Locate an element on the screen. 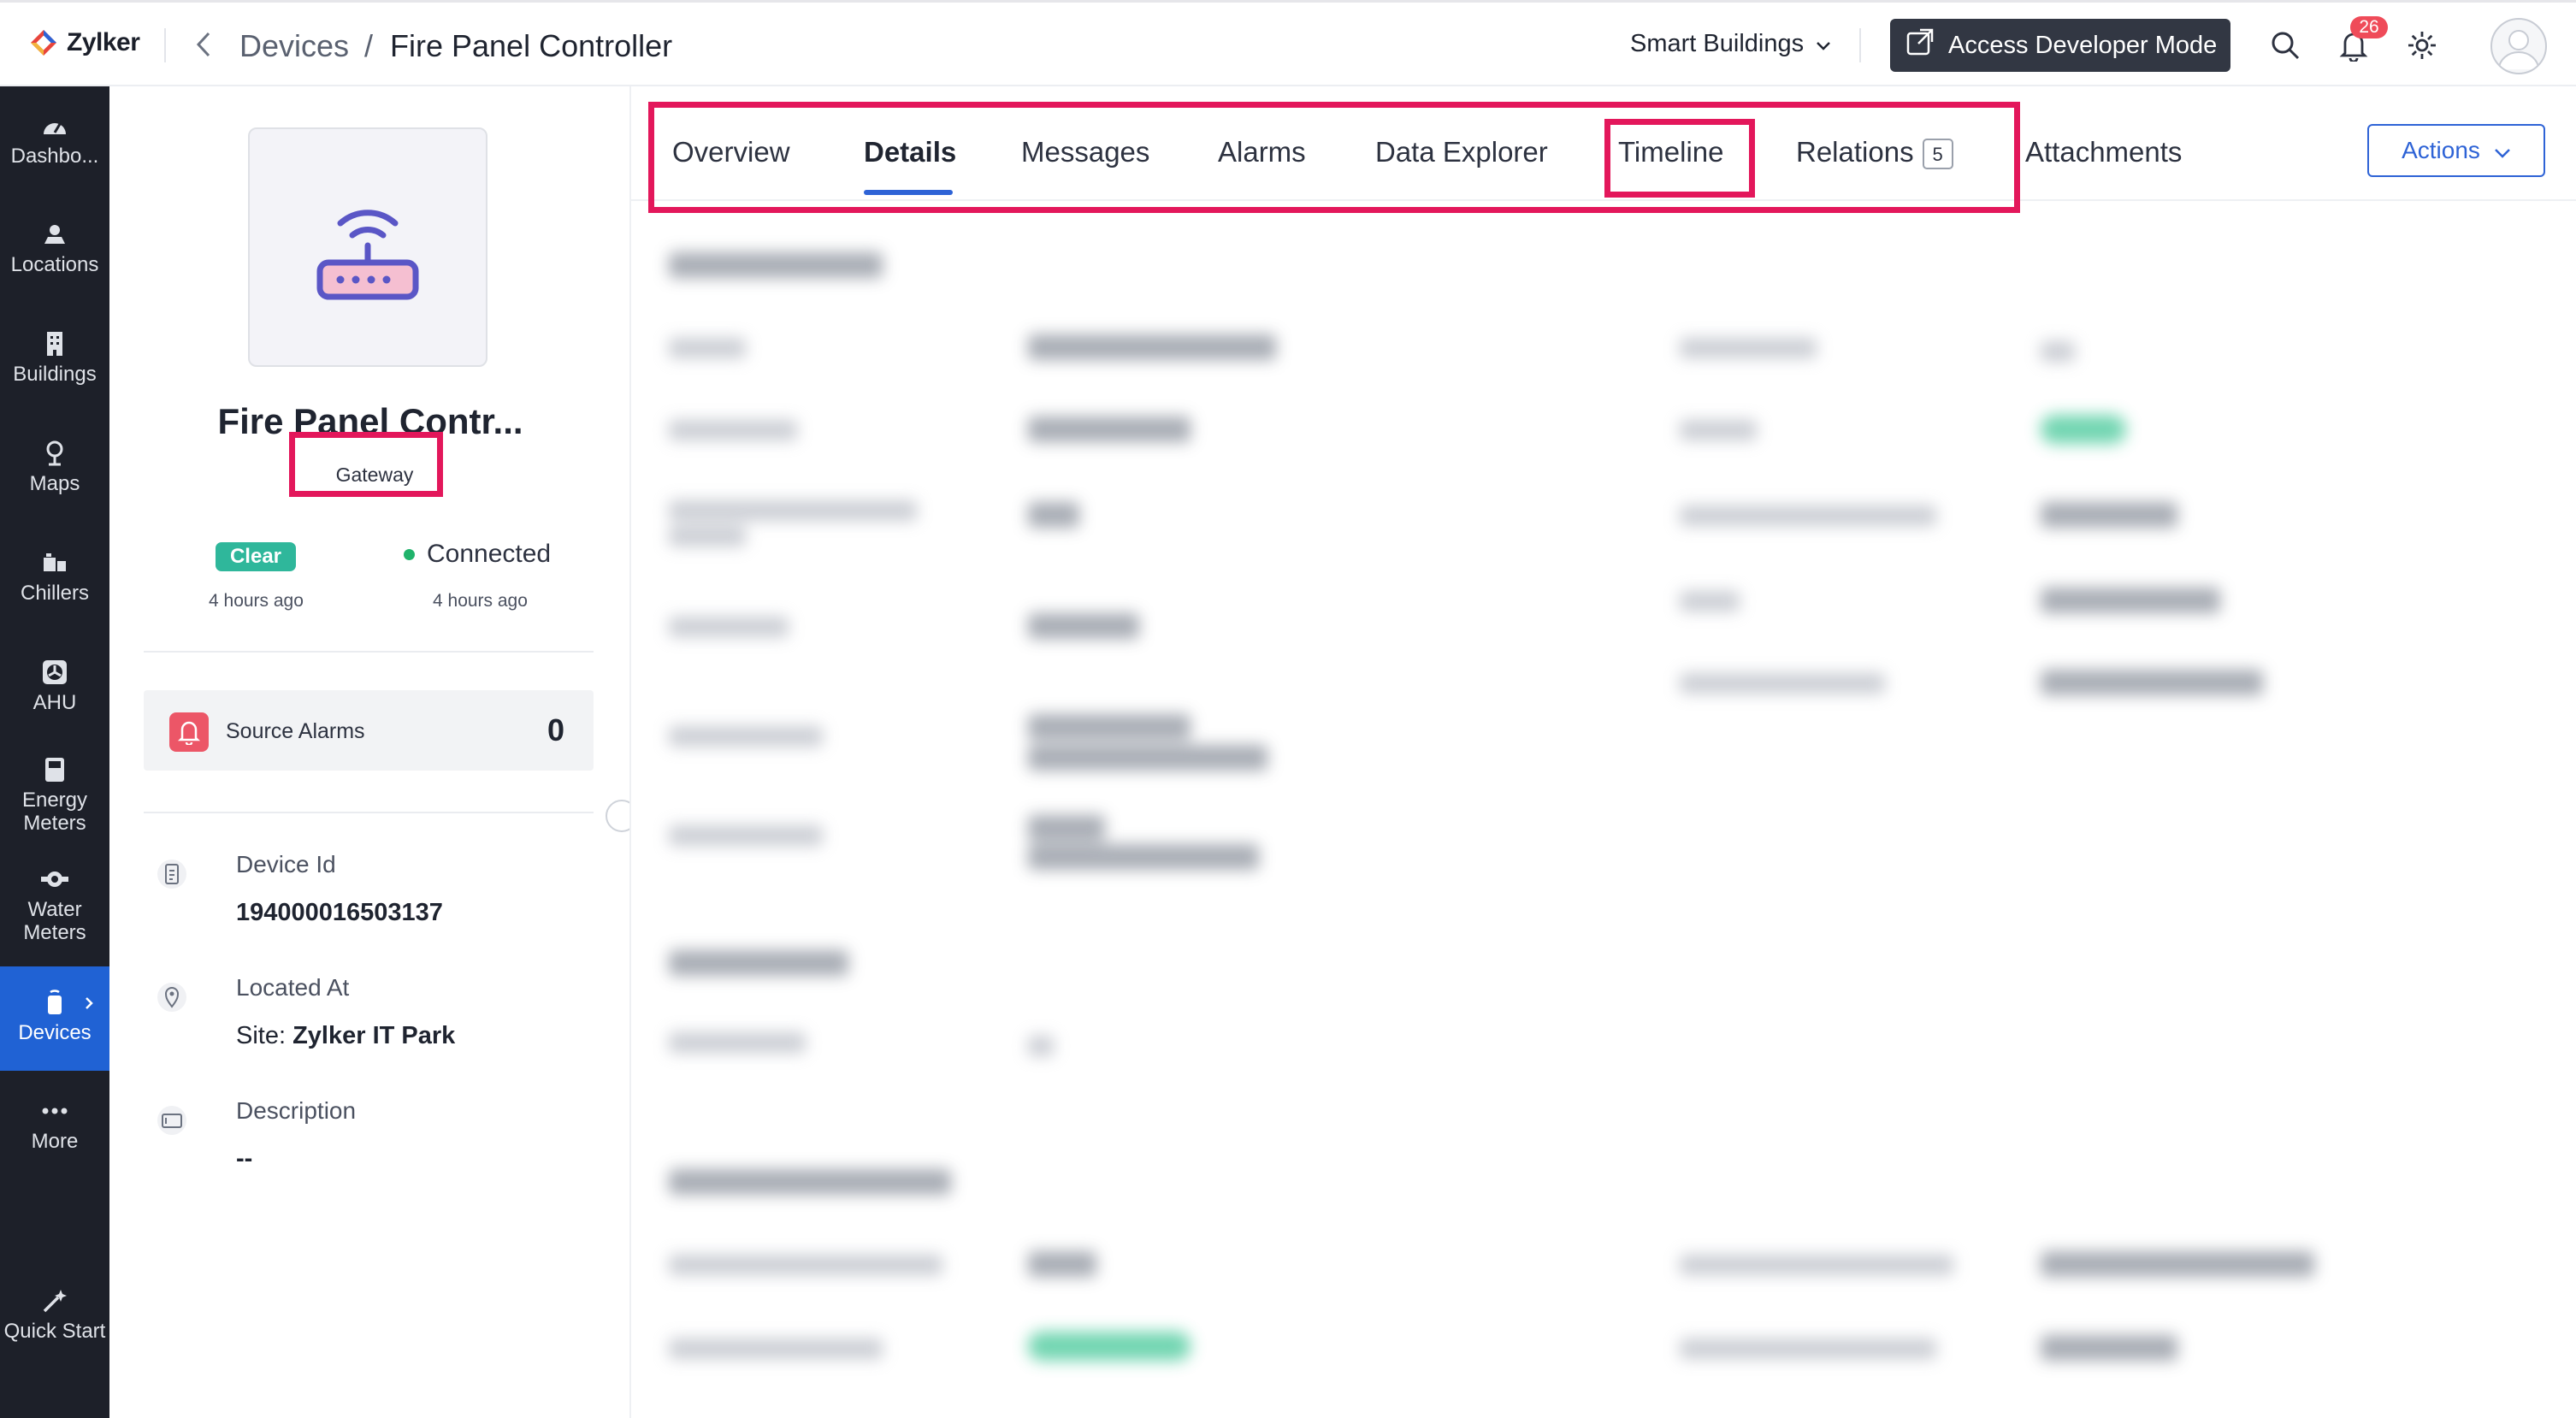 The height and width of the screenshot is (1418, 2576). id-card-icon is located at coordinates (172, 874).